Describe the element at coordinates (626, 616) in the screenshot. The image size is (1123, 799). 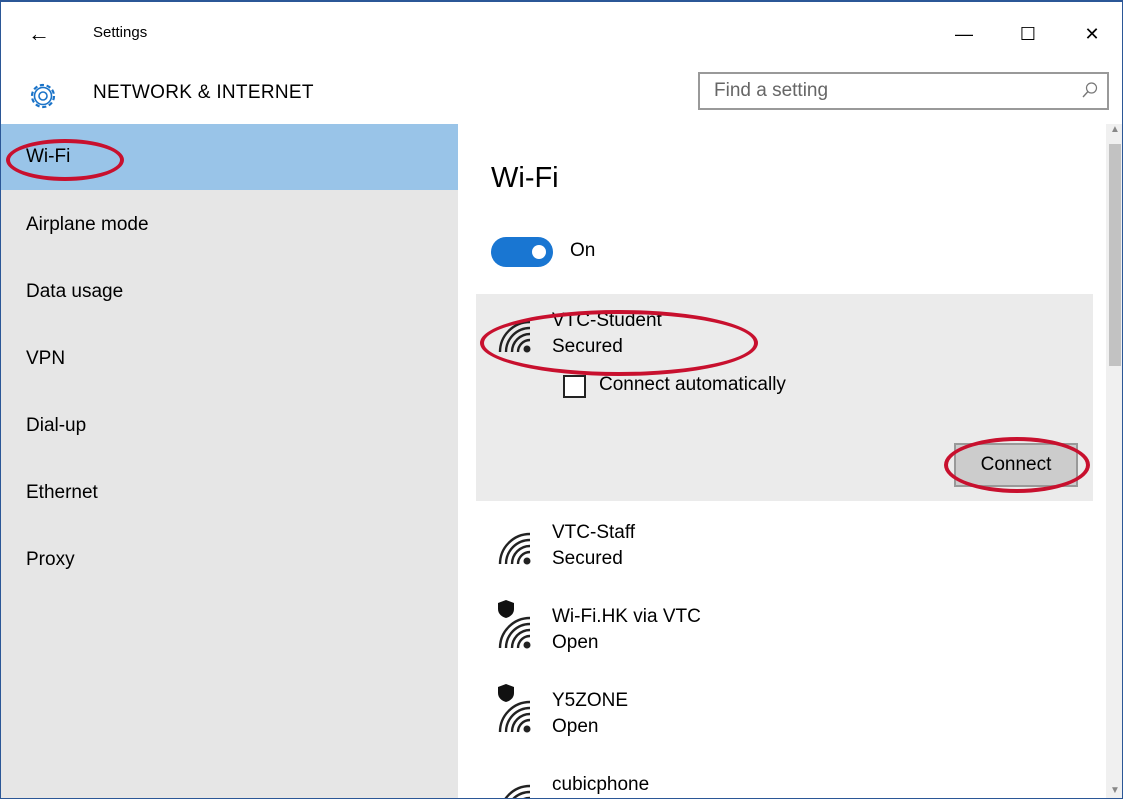
I see `network-name: Wi-Fi.HK via VTC` at that location.